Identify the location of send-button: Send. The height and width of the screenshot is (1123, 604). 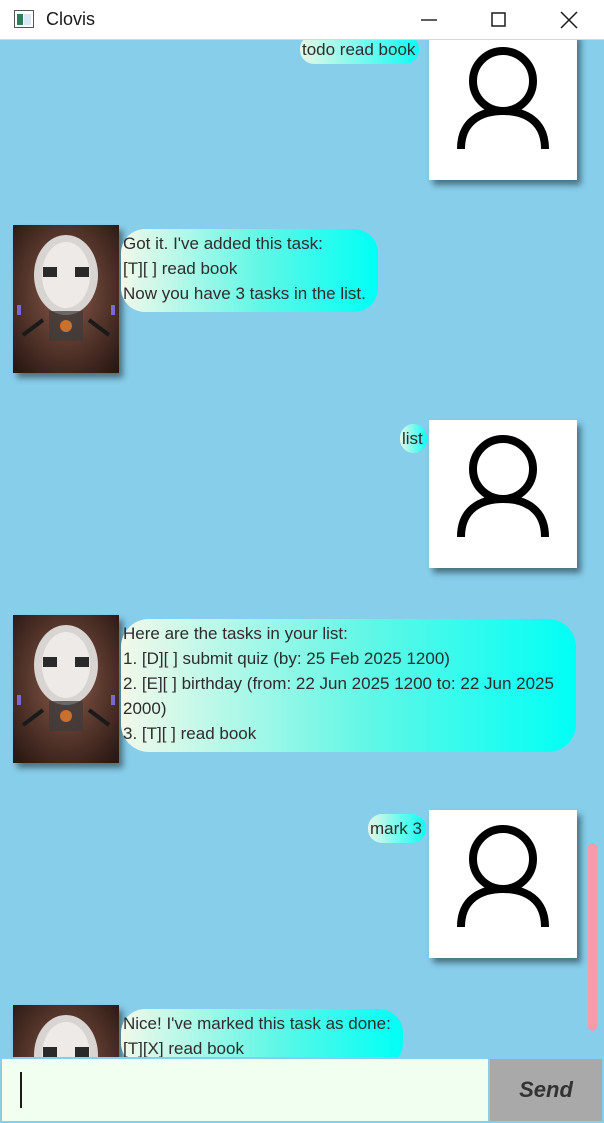
(546, 1090).